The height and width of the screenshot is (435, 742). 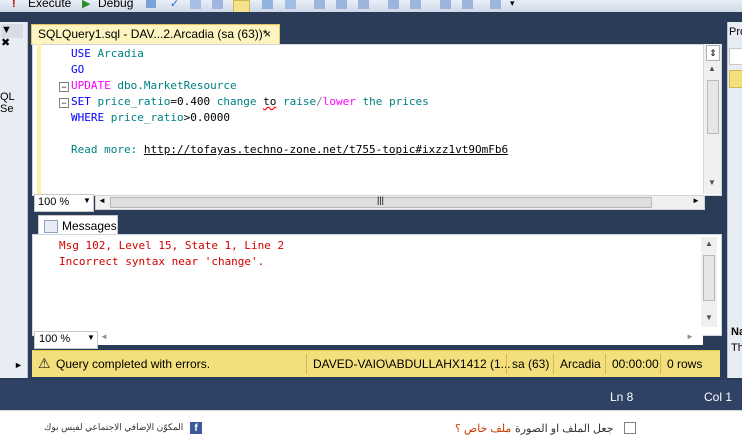 What do you see at coordinates (736, 348) in the screenshot?
I see `properties-th-label: Th` at bounding box center [736, 348].